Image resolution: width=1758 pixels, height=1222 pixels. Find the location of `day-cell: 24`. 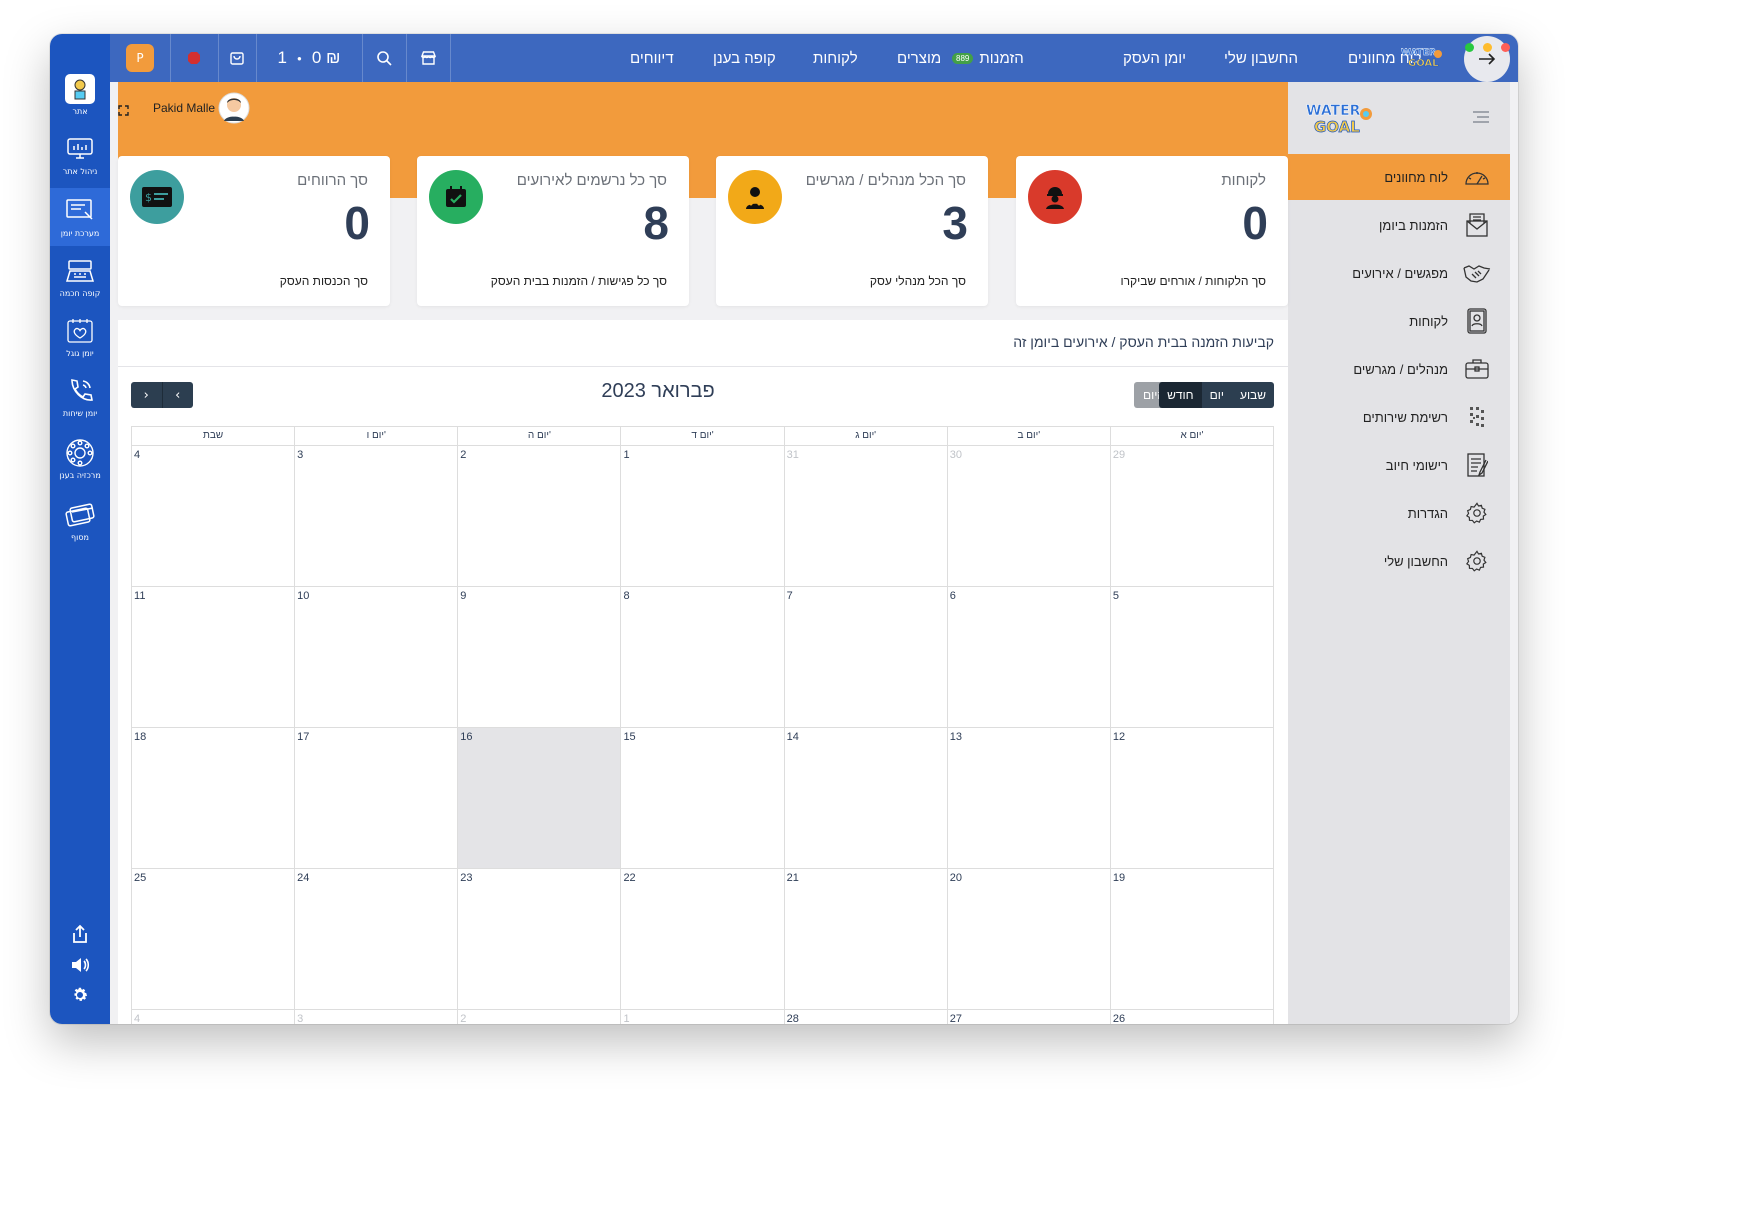

day-cell: 24 is located at coordinates (375, 939).